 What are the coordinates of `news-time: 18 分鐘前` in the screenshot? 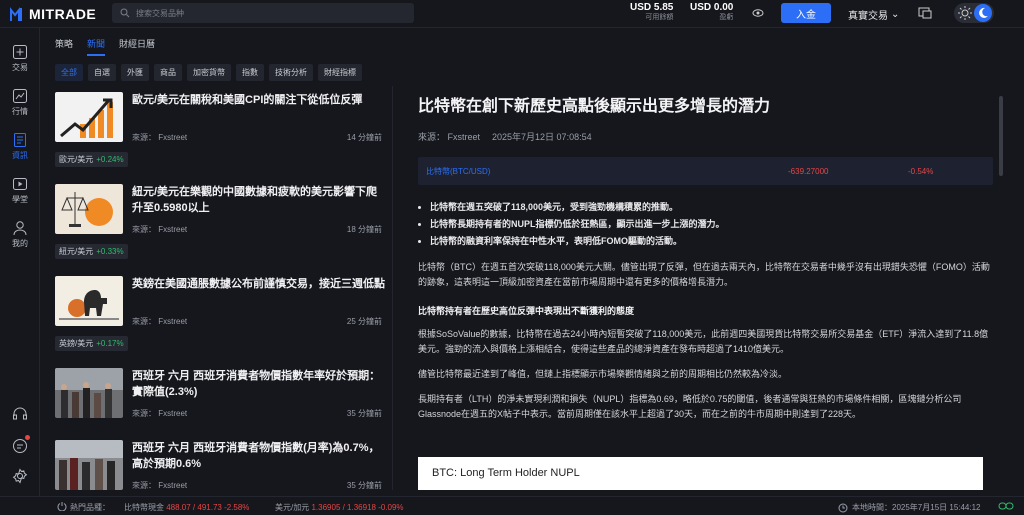 It's located at (364, 229).